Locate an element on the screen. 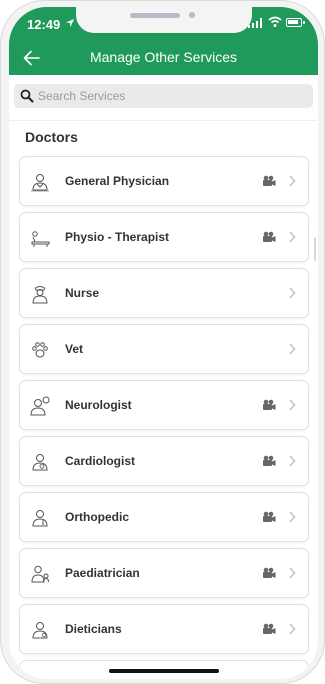 This screenshot has height=684, width=325. speaker-icon is located at coordinates (155, 15).